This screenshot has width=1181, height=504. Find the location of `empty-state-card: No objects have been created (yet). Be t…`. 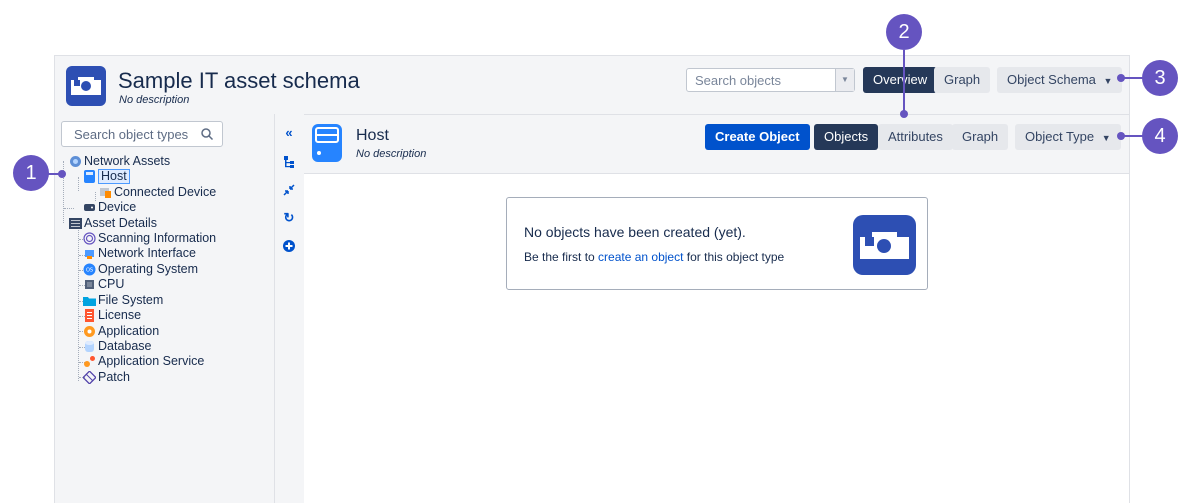

empty-state-card: No objects have been created (yet). Be t… is located at coordinates (717, 243).